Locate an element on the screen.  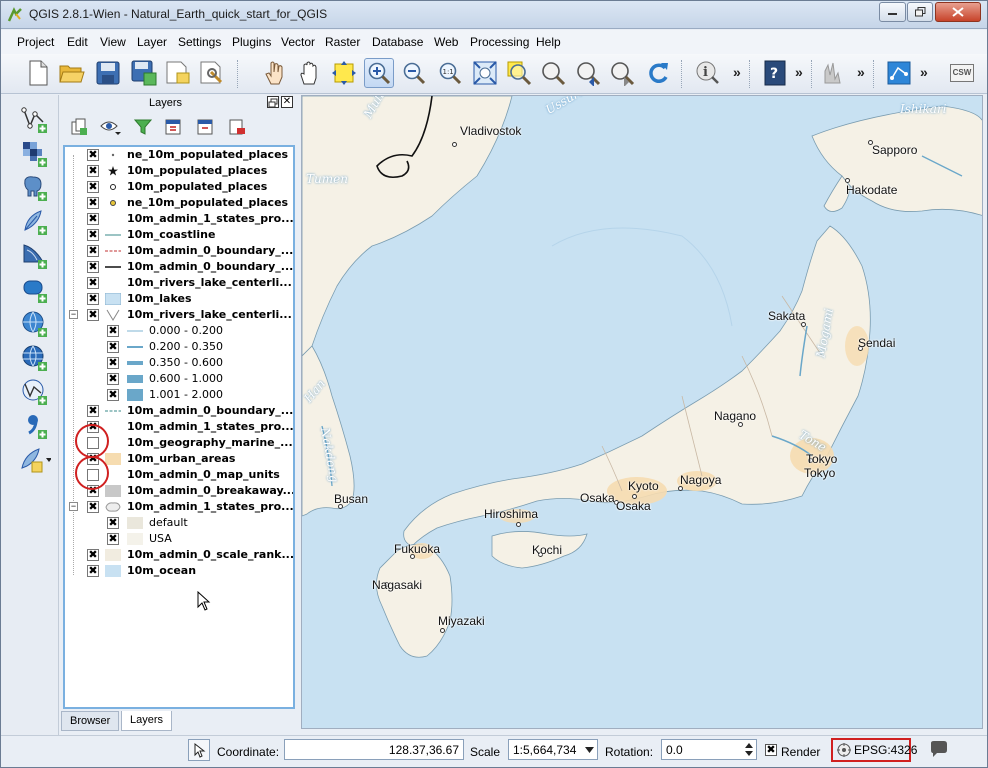
coordinate-field: 128.37,36.67 is located at coordinates (374, 749).